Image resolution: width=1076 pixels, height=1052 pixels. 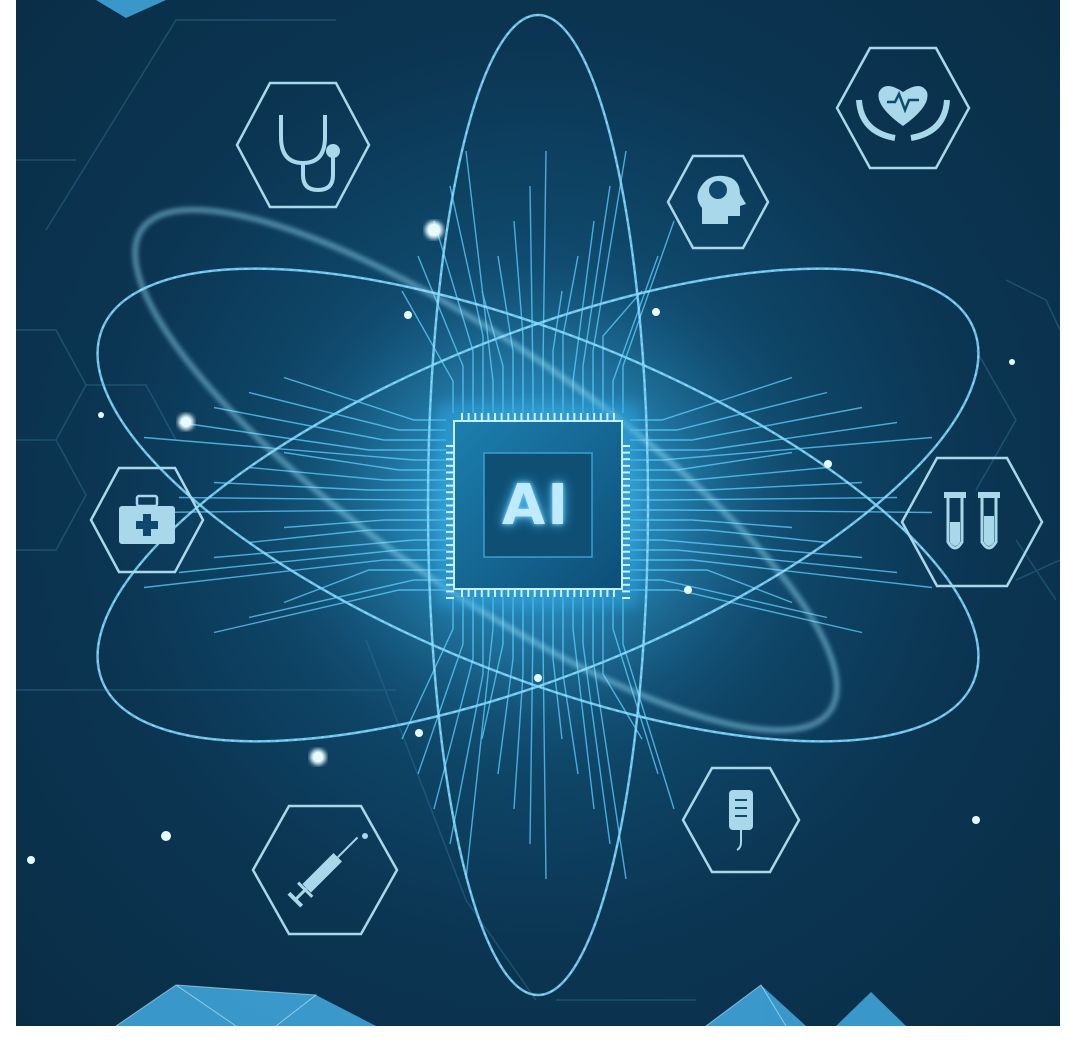 I want to click on stethoscope-icon, so click(x=303, y=145).